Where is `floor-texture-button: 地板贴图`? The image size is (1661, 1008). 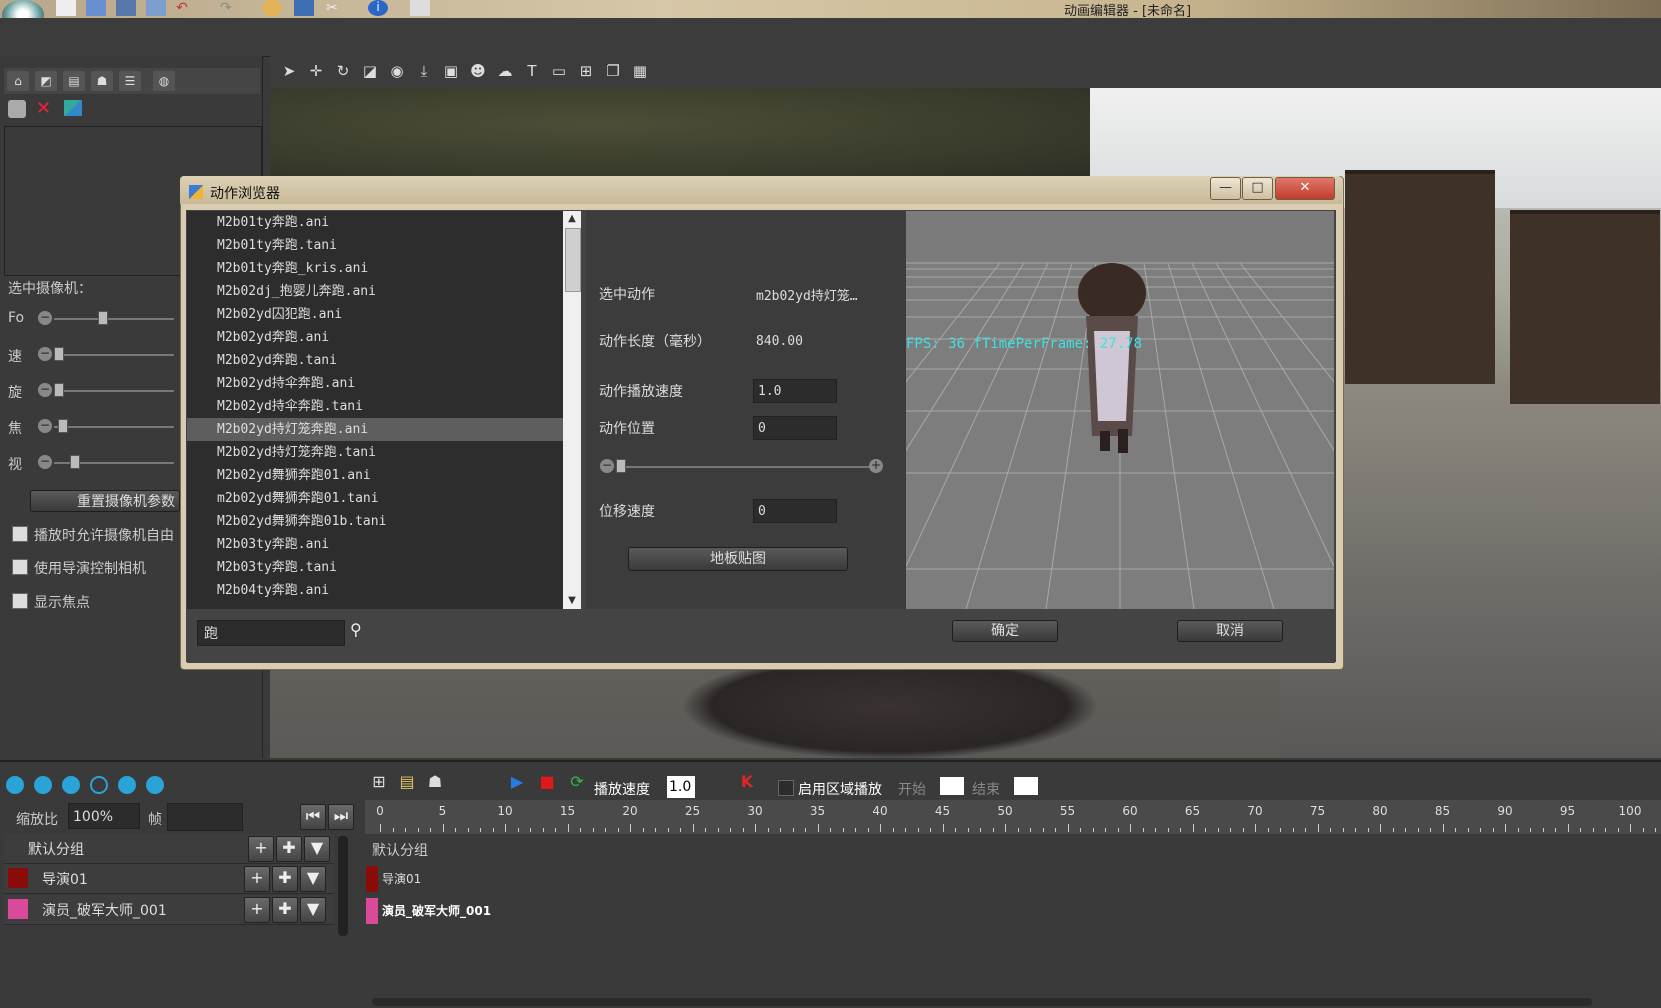 floor-texture-button: 地板贴图 is located at coordinates (738, 559).